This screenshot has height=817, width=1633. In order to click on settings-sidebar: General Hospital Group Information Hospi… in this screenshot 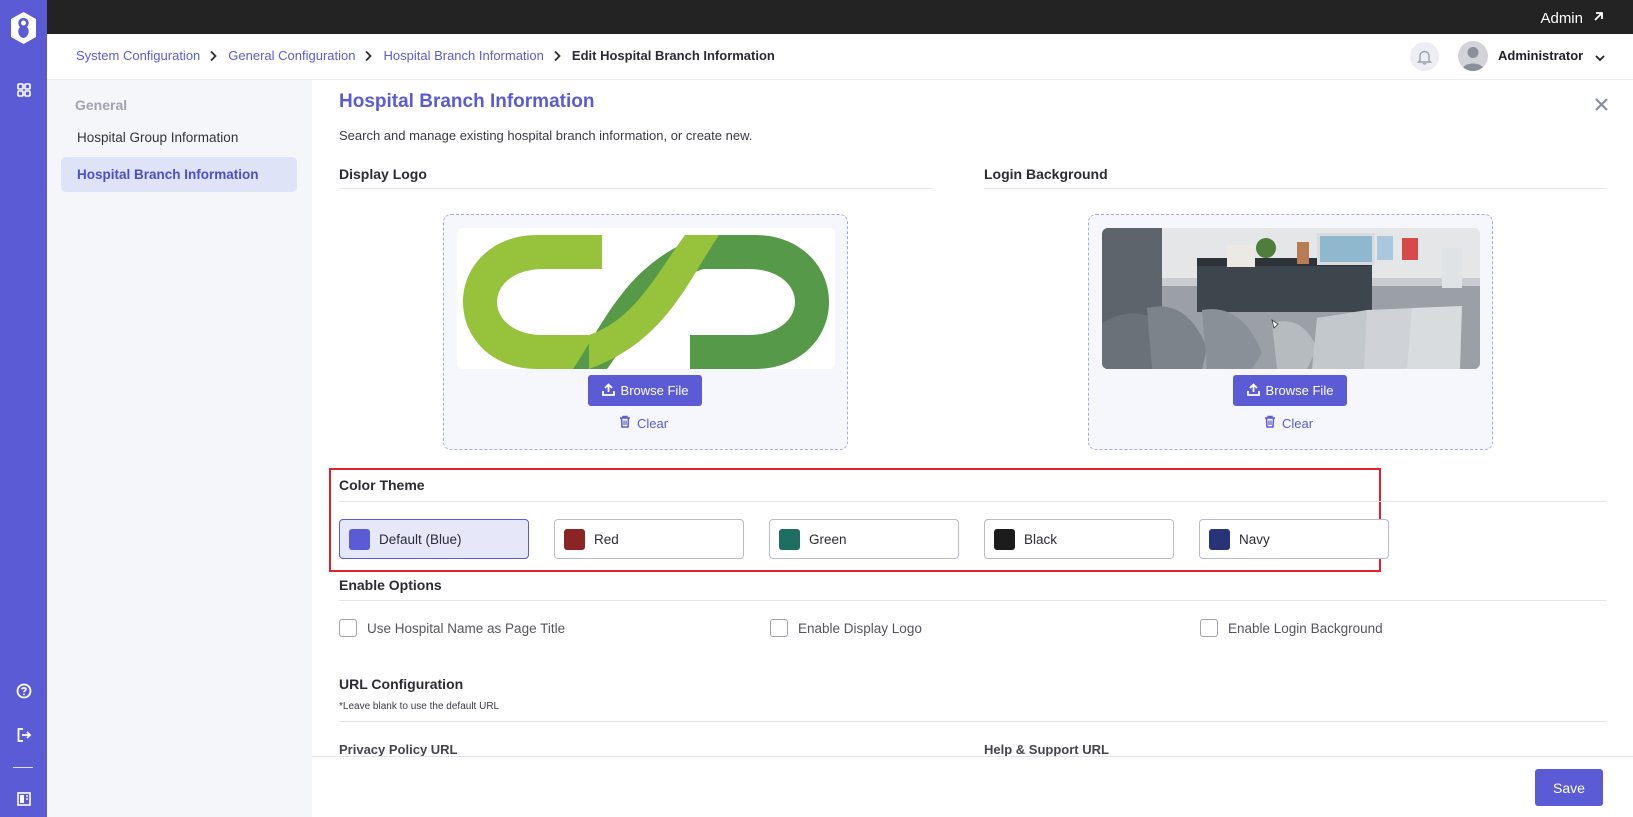, I will do `click(179, 448)`.